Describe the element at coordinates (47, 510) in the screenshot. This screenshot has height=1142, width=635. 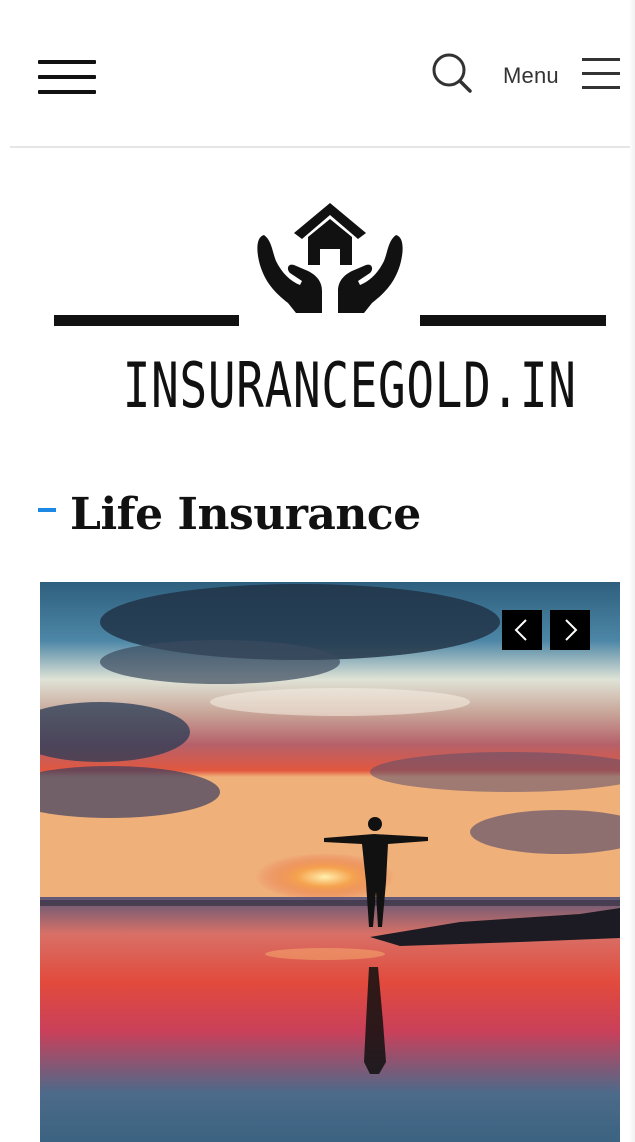
I see `title-accent-bar` at that location.